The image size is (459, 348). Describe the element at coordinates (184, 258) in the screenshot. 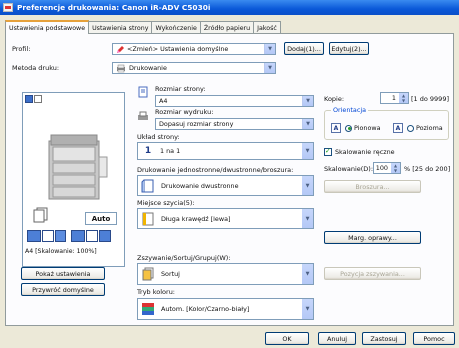

I see `collate-label: Zszywanie/Sortuj/Grupuj(W):` at that location.